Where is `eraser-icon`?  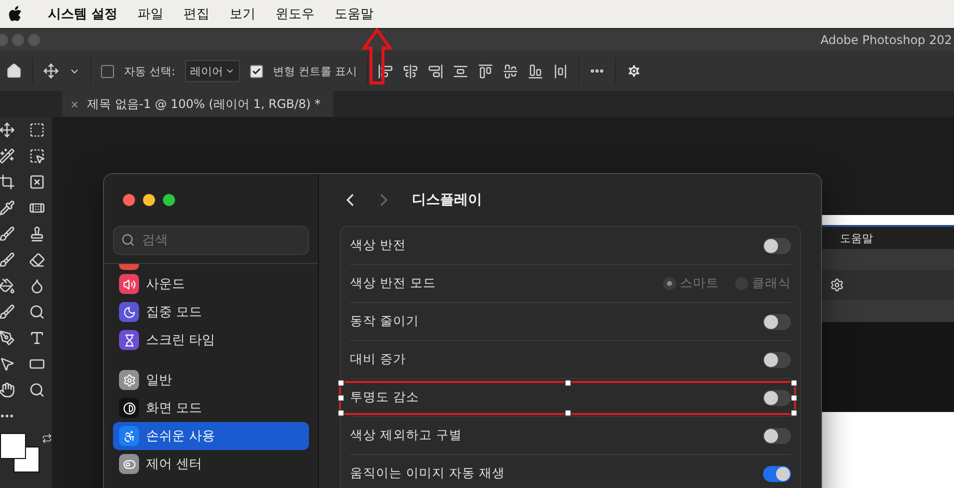
eraser-icon is located at coordinates (37, 260).